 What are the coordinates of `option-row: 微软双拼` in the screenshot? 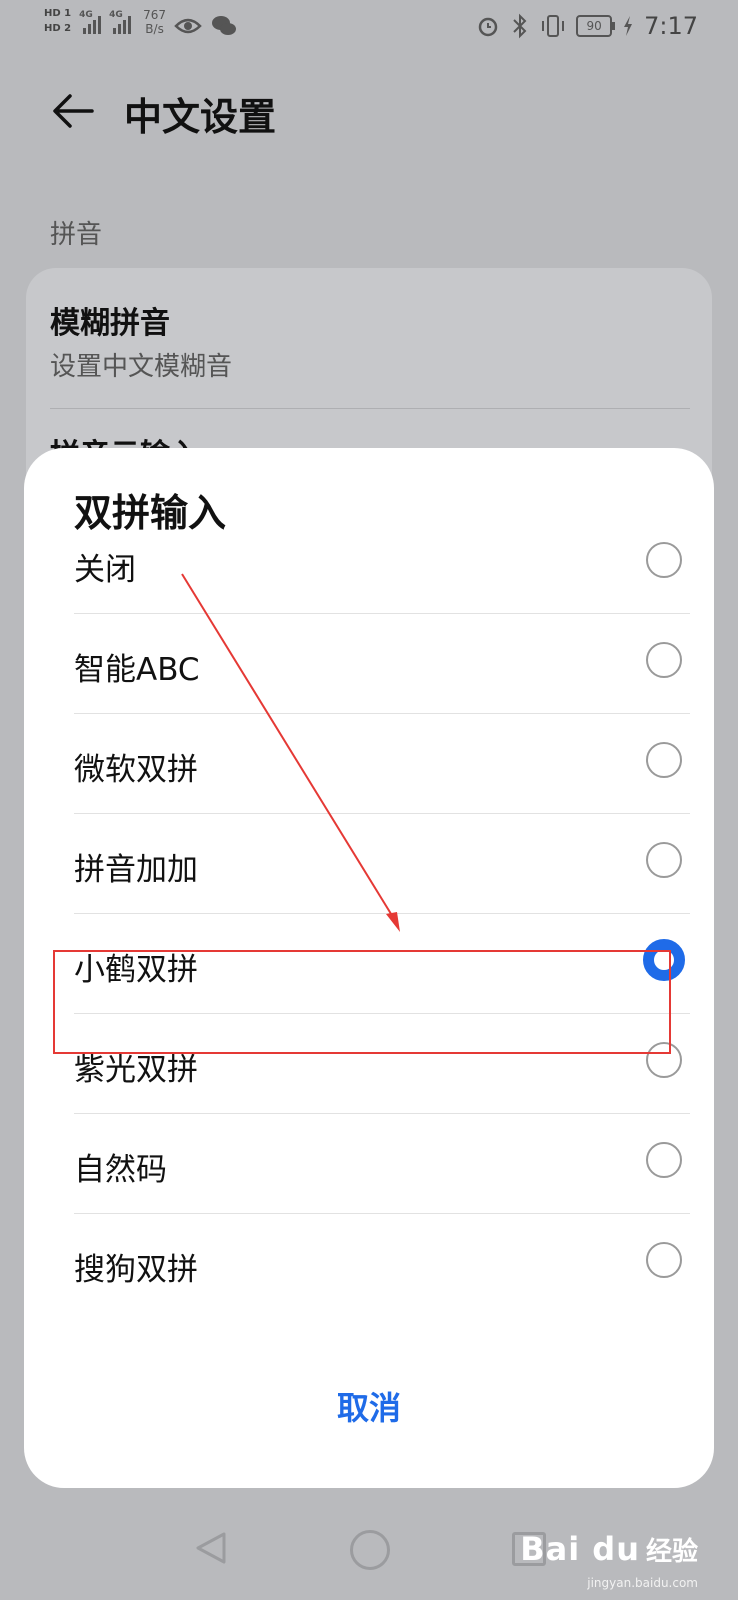 It's located at (382, 764).